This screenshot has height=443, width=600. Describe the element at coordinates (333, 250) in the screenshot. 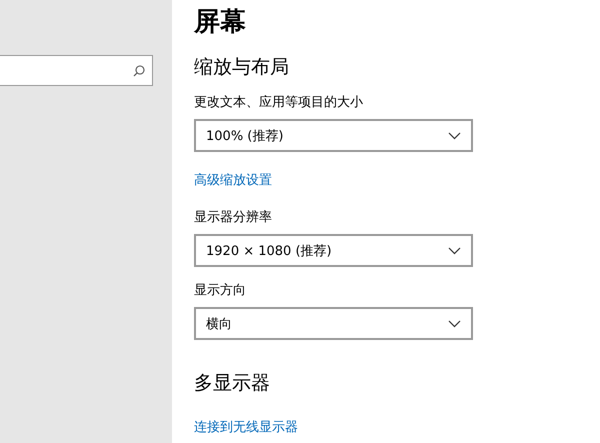

I see `dropdown: 1920 × 1080 (推荐)` at that location.